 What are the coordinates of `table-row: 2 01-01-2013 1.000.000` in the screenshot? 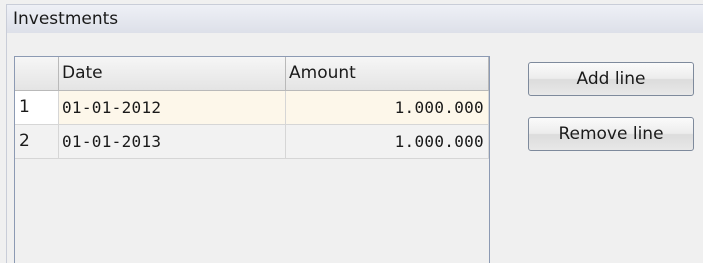 It's located at (252, 142).